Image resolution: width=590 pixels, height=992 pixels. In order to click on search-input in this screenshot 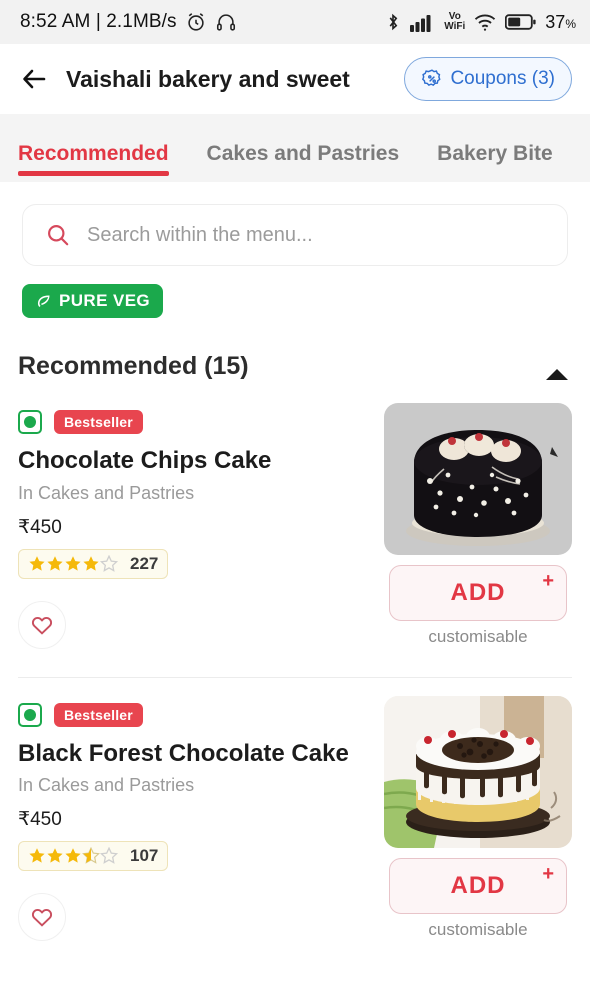, I will do `click(316, 235)`.